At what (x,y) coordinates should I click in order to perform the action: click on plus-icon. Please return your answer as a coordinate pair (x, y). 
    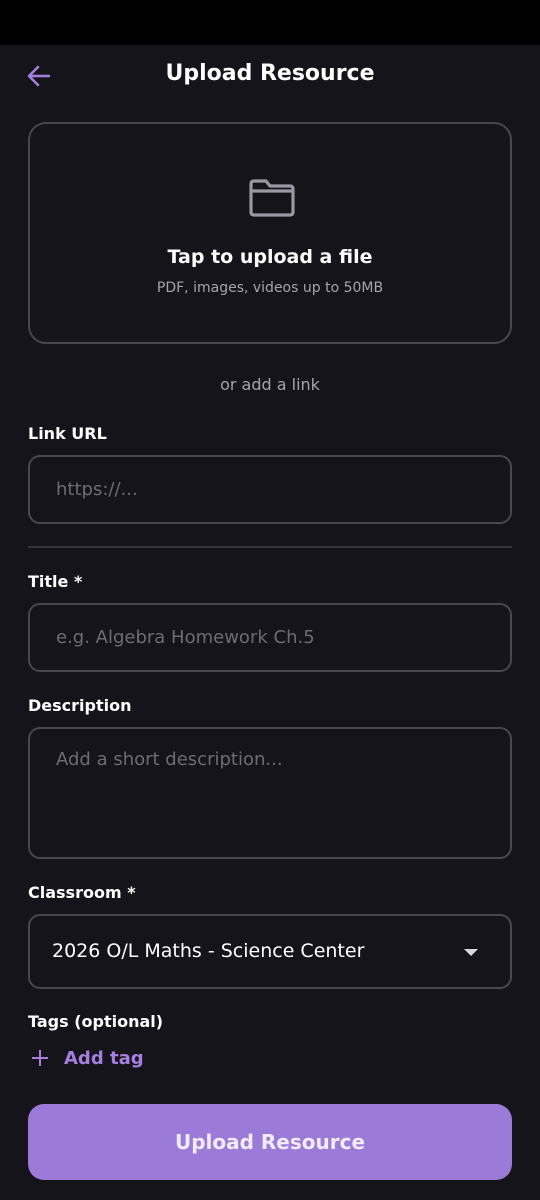
    Looking at the image, I should click on (40, 1058).